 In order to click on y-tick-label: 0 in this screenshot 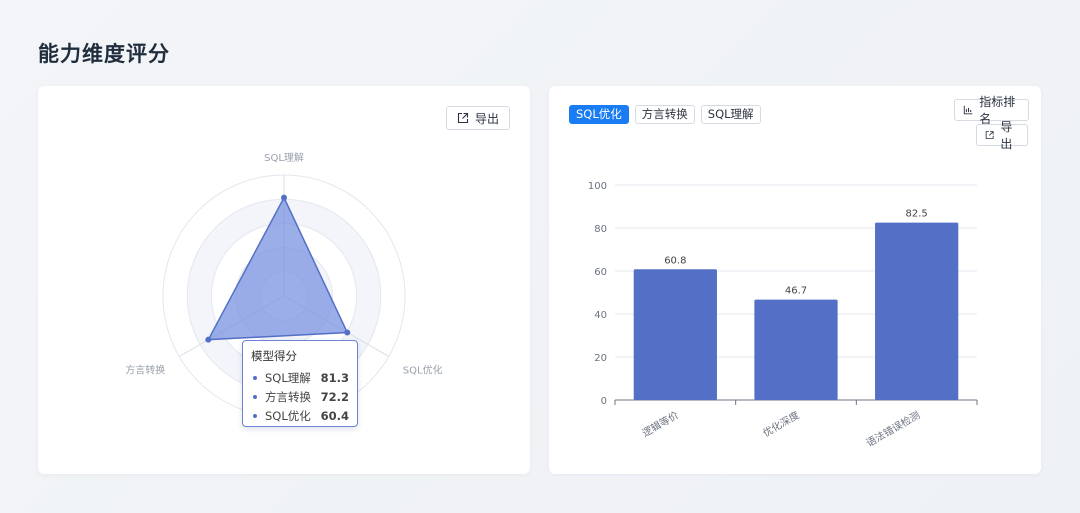, I will do `click(604, 401)`.